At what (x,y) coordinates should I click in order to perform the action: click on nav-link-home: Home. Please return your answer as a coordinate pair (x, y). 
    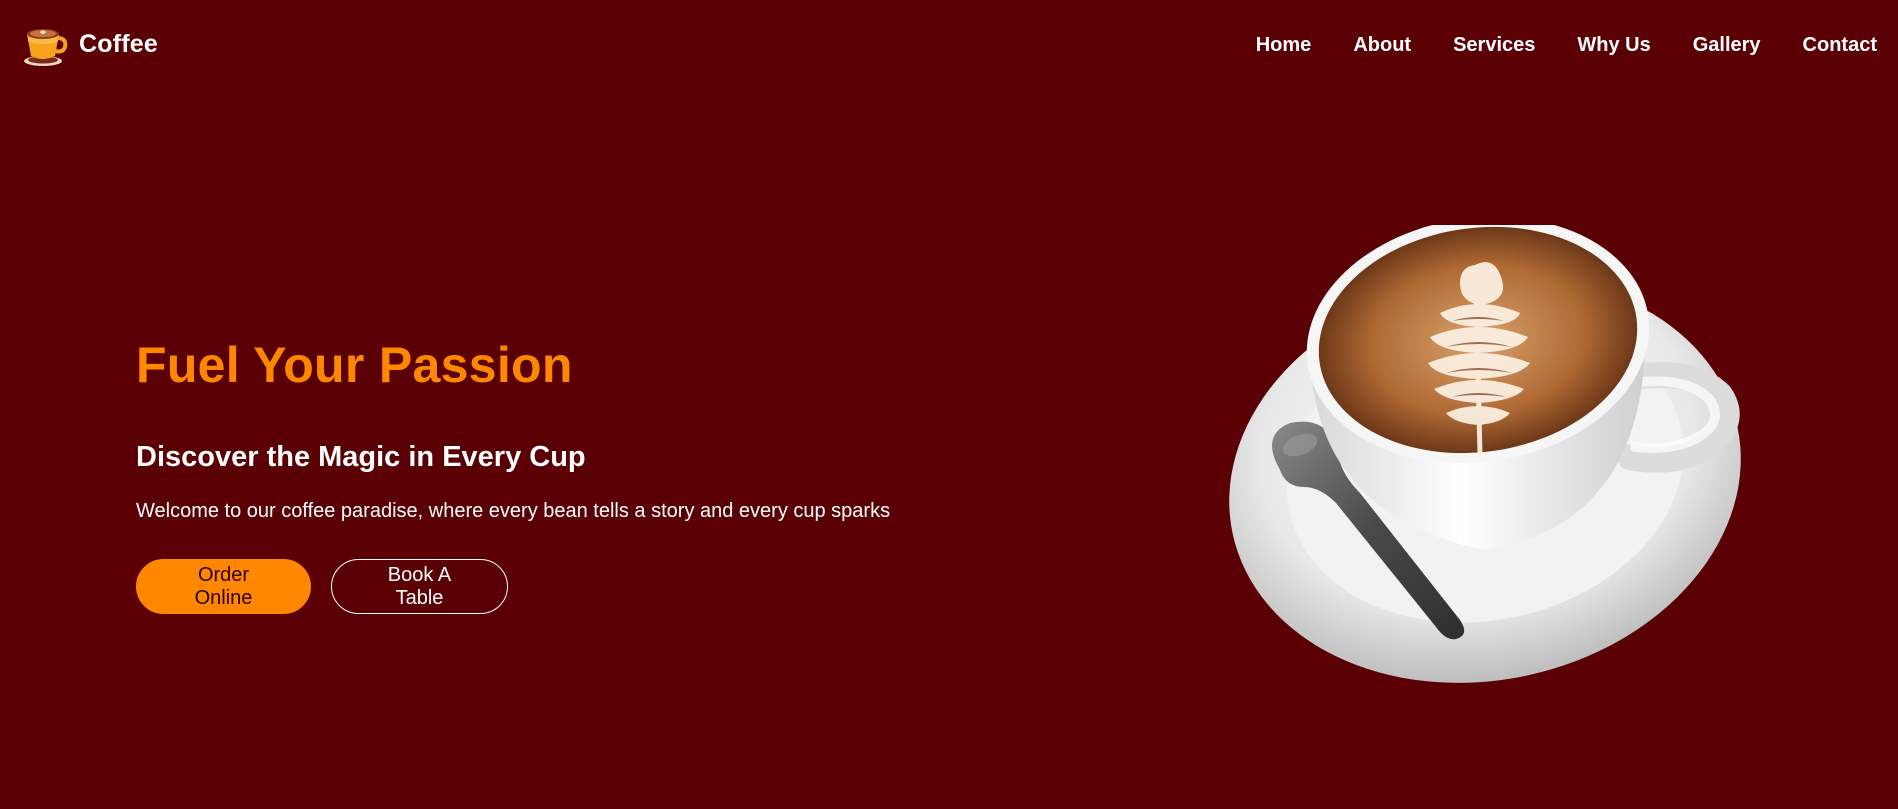
    Looking at the image, I should click on (1284, 45).